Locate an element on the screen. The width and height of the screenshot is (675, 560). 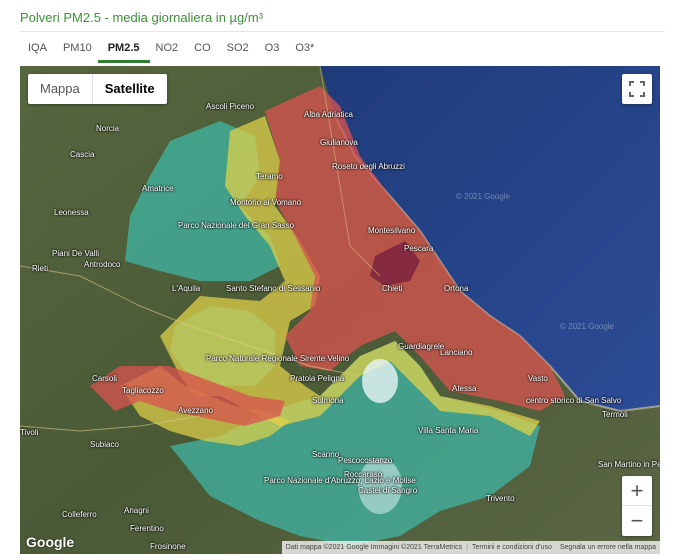
place-label: Alba Adriatica is located at coordinates (328, 114).